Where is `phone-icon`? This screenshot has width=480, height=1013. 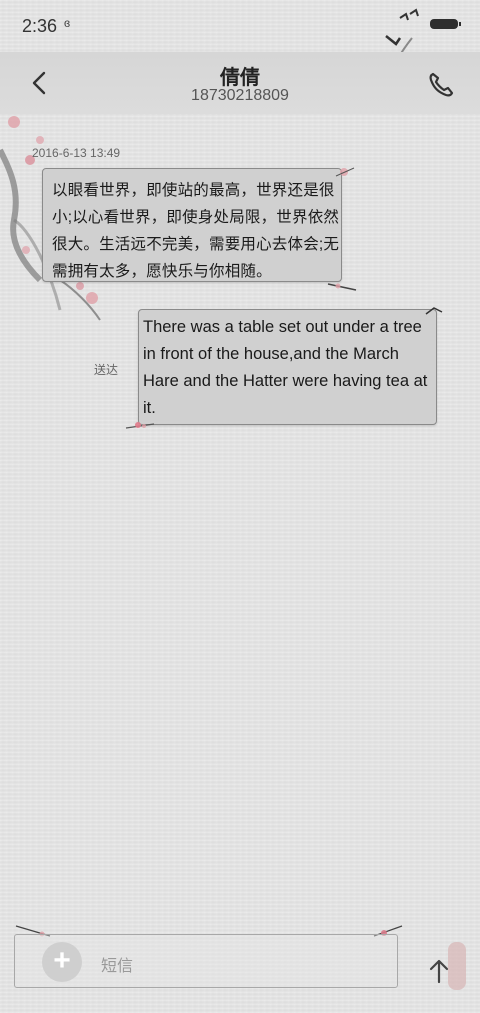 phone-icon is located at coordinates (441, 84).